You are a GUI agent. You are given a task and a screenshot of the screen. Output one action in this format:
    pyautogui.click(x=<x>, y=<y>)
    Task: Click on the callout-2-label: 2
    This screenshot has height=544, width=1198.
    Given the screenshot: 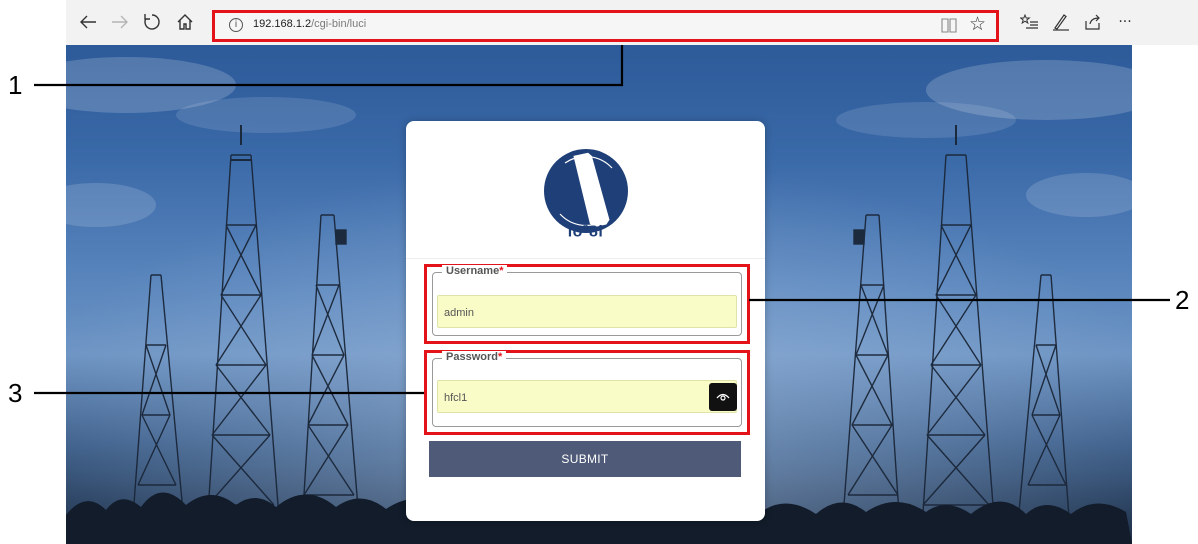 What is the action you would take?
    pyautogui.click(x=1182, y=300)
    